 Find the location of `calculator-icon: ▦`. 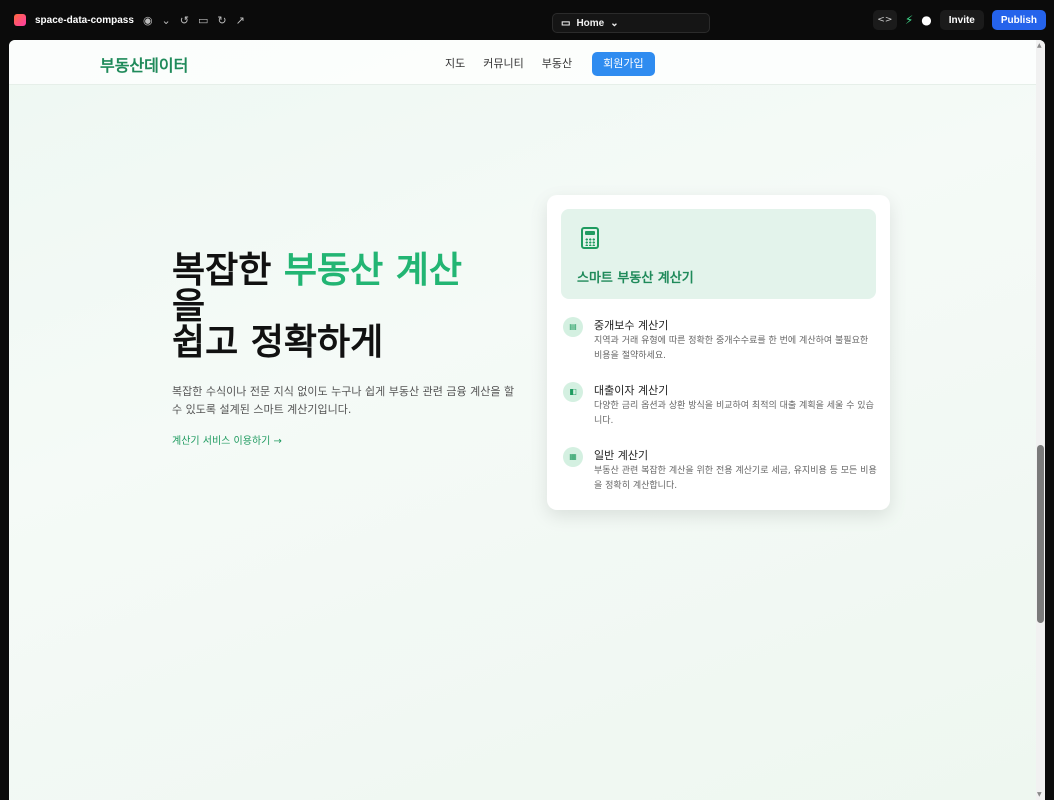

calculator-icon: ▦ is located at coordinates (573, 457).